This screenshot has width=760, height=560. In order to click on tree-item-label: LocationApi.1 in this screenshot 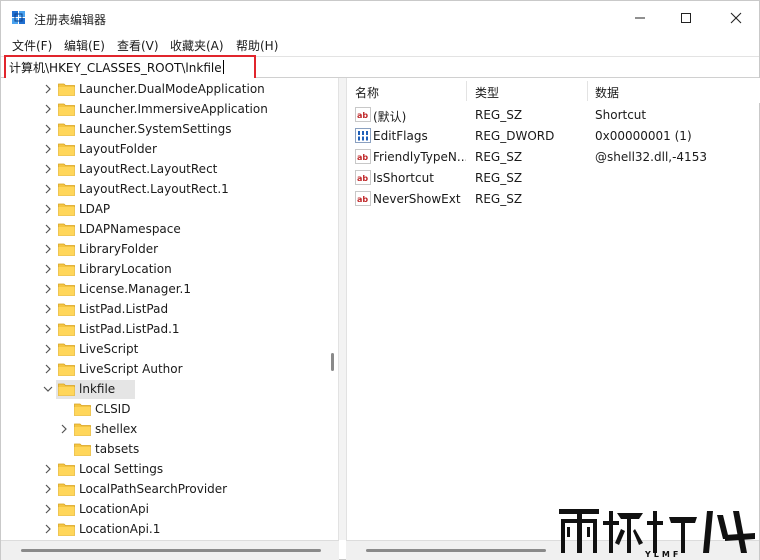, I will do `click(120, 529)`.